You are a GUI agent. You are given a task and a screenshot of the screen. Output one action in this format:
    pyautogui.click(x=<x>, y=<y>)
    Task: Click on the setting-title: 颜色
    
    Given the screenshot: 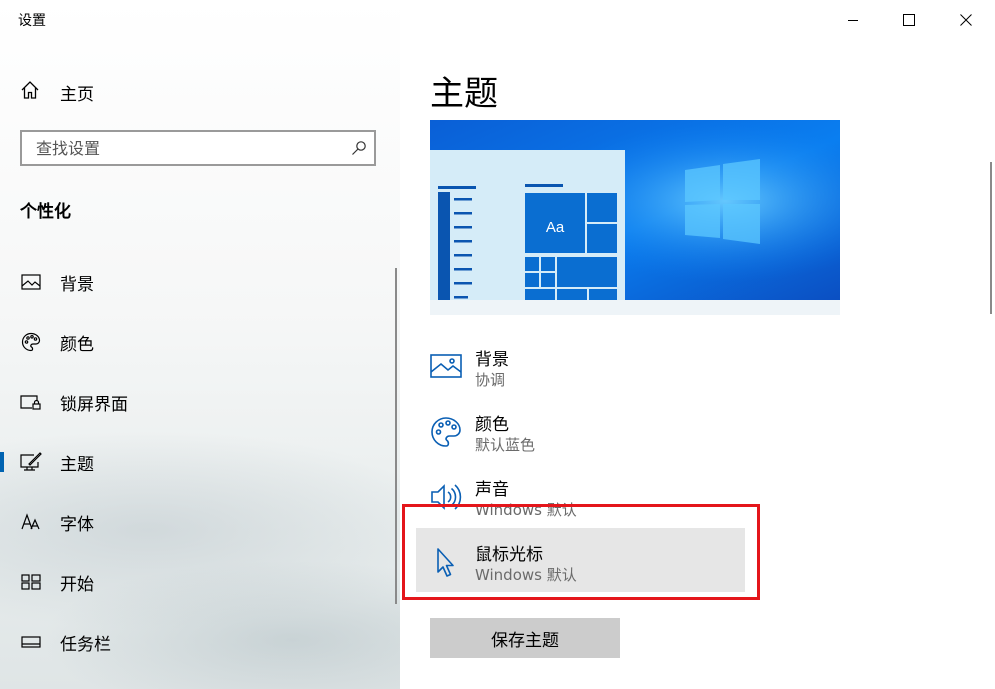 What is the action you would take?
    pyautogui.click(x=492, y=425)
    